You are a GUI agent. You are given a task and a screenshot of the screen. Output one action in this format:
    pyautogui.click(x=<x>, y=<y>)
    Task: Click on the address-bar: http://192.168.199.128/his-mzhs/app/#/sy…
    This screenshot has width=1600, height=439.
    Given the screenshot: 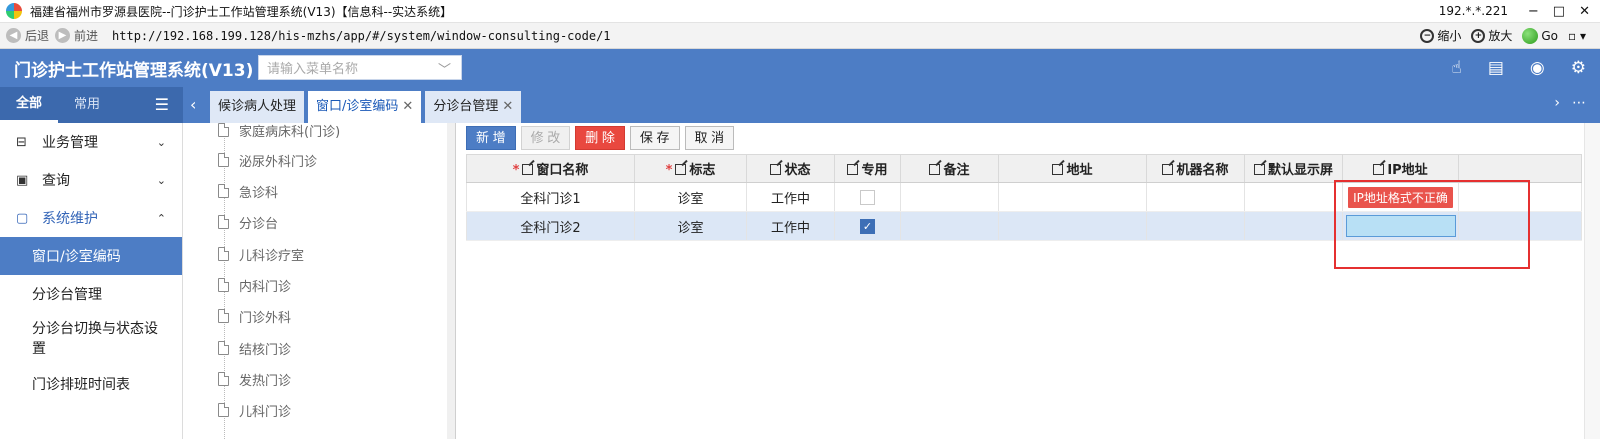 What is the action you would take?
    pyautogui.click(x=361, y=36)
    